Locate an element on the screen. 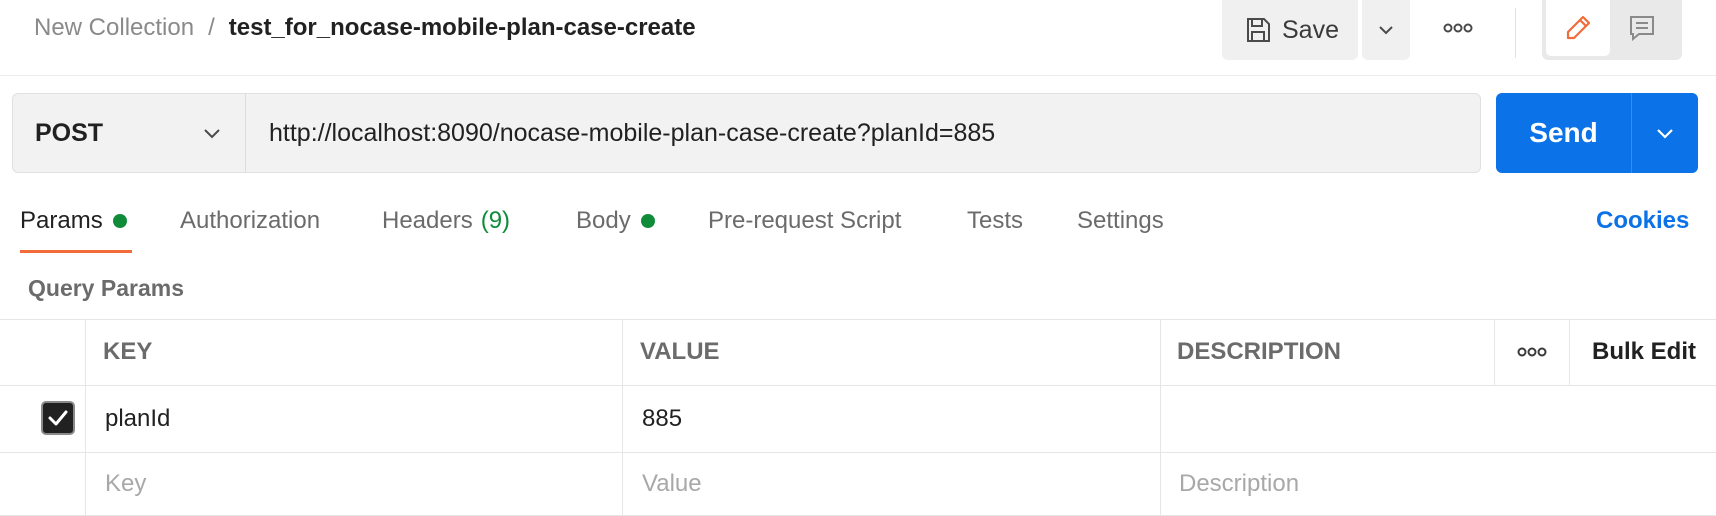 Image resolution: width=1716 pixels, height=516 pixels. save-icon is located at coordinates (1258, 30).